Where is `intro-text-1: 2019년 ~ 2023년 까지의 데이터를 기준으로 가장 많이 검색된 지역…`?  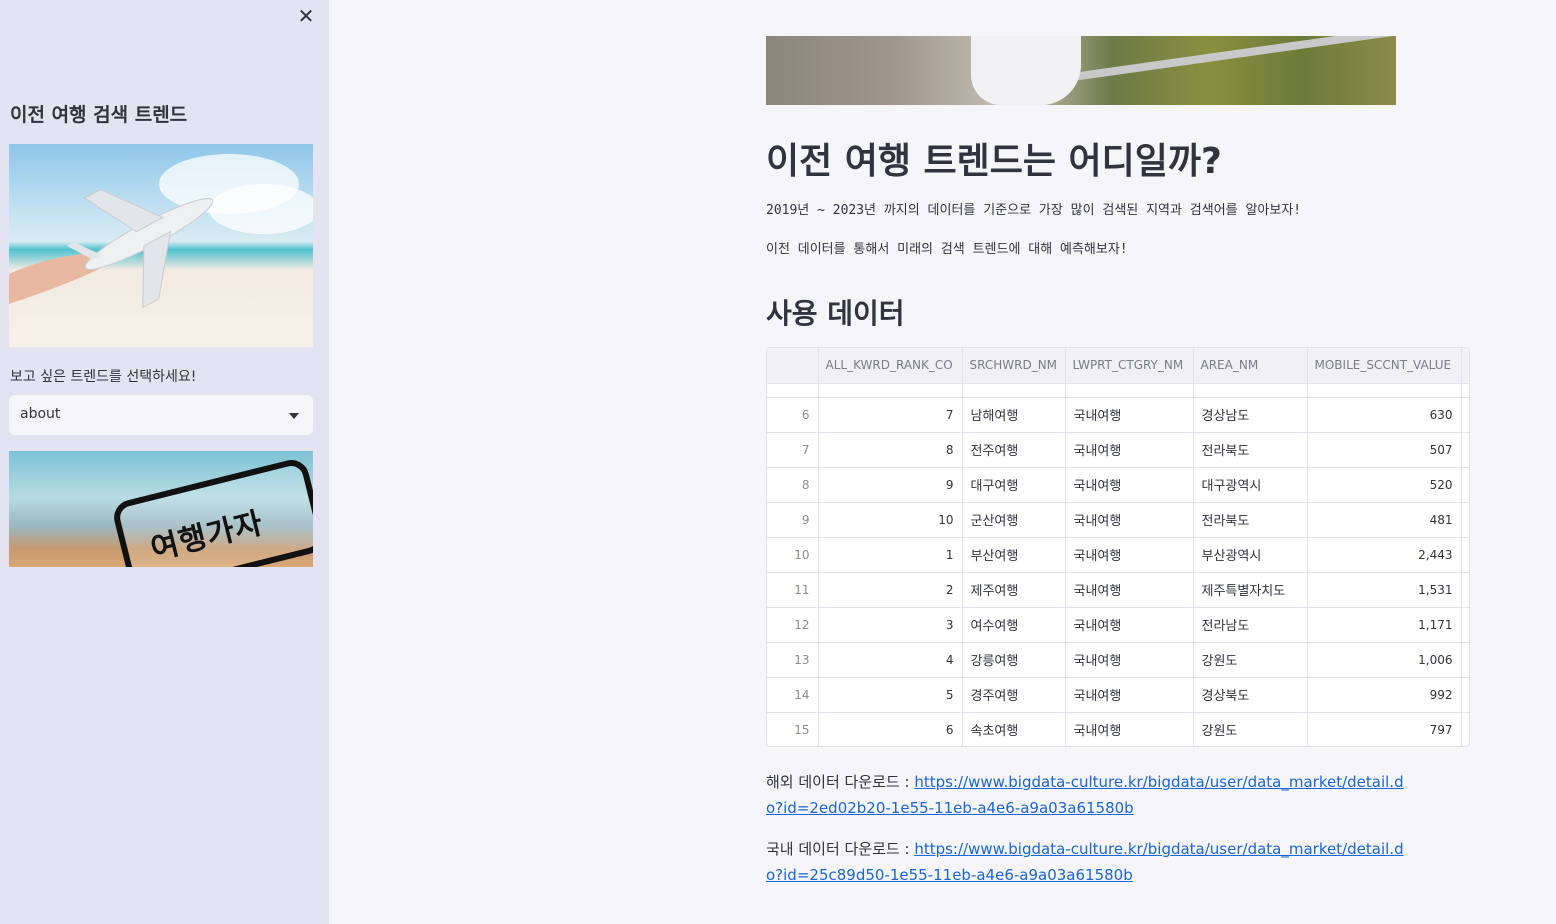
intro-text-1: 2019년 ~ 2023년 까지의 데이터를 기준으로 가장 많이 검색된 지역… is located at coordinates (1034, 210).